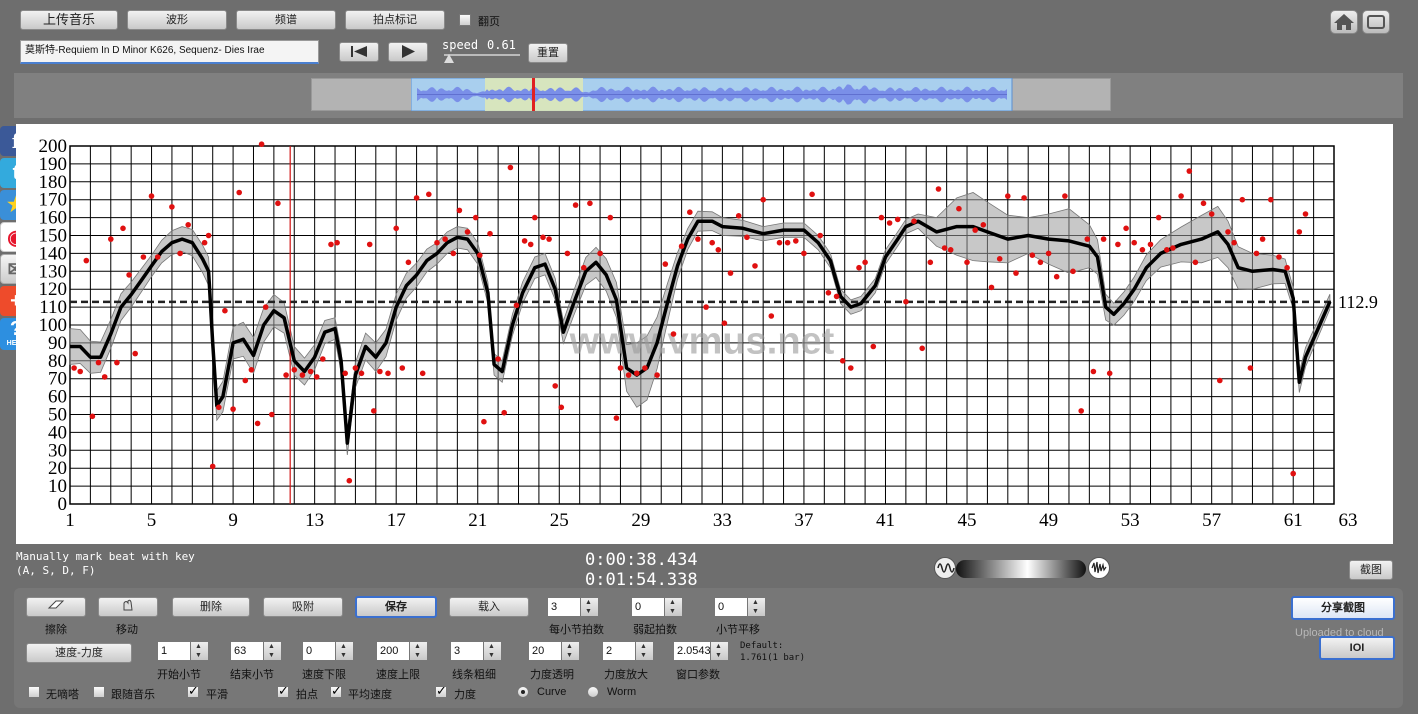  I want to click on hand-icon, so click(128, 605).